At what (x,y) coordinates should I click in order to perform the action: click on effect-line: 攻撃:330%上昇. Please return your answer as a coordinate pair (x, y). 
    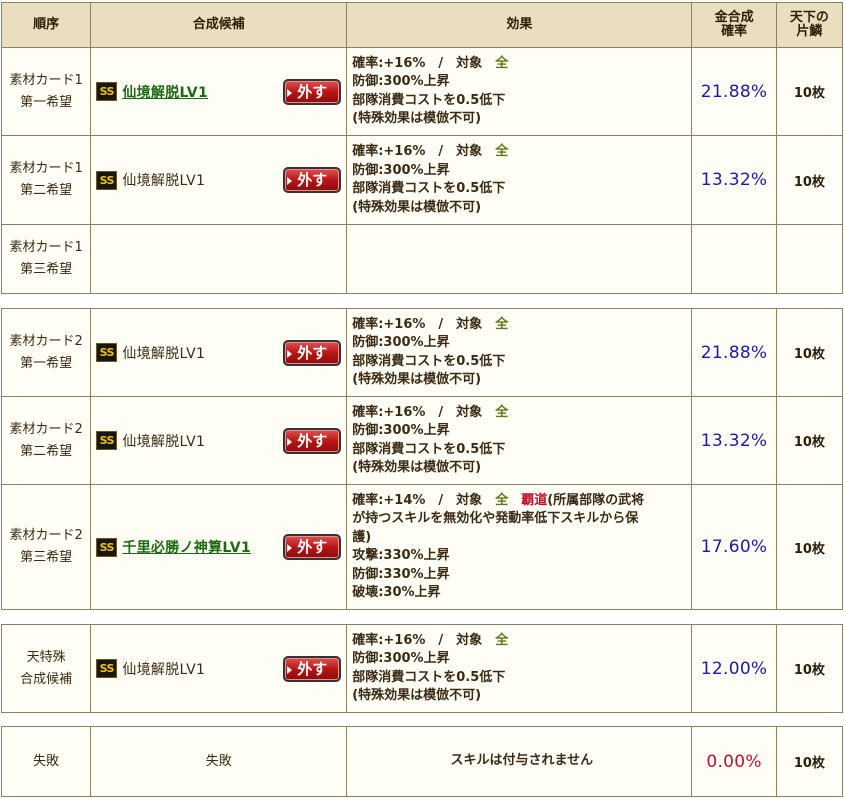
    Looking at the image, I should click on (401, 555).